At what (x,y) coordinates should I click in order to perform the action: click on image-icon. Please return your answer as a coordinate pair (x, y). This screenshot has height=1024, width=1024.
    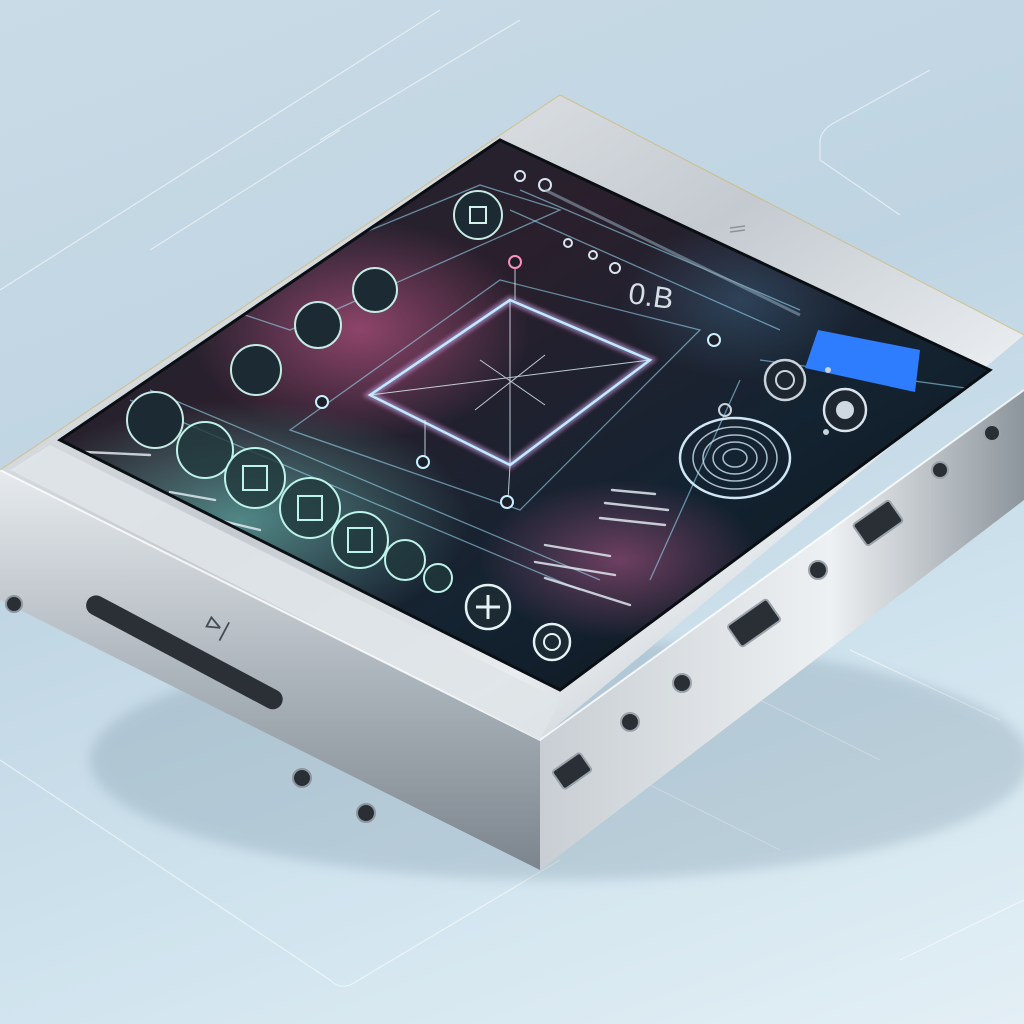
    Looking at the image, I should click on (375, 290).